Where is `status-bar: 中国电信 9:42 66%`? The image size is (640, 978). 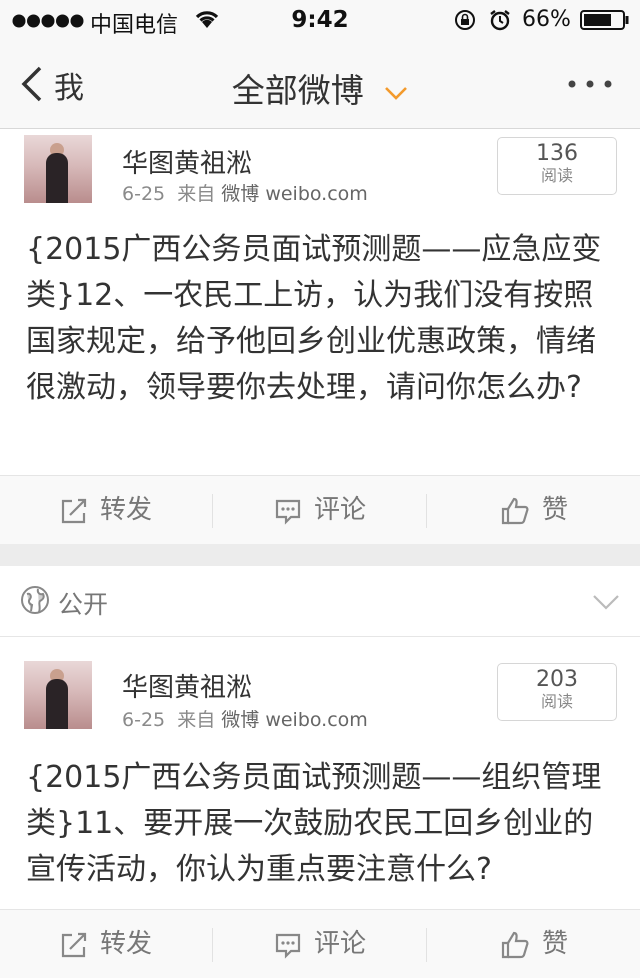
status-bar: 中国电信 9:42 66% is located at coordinates (320, 20).